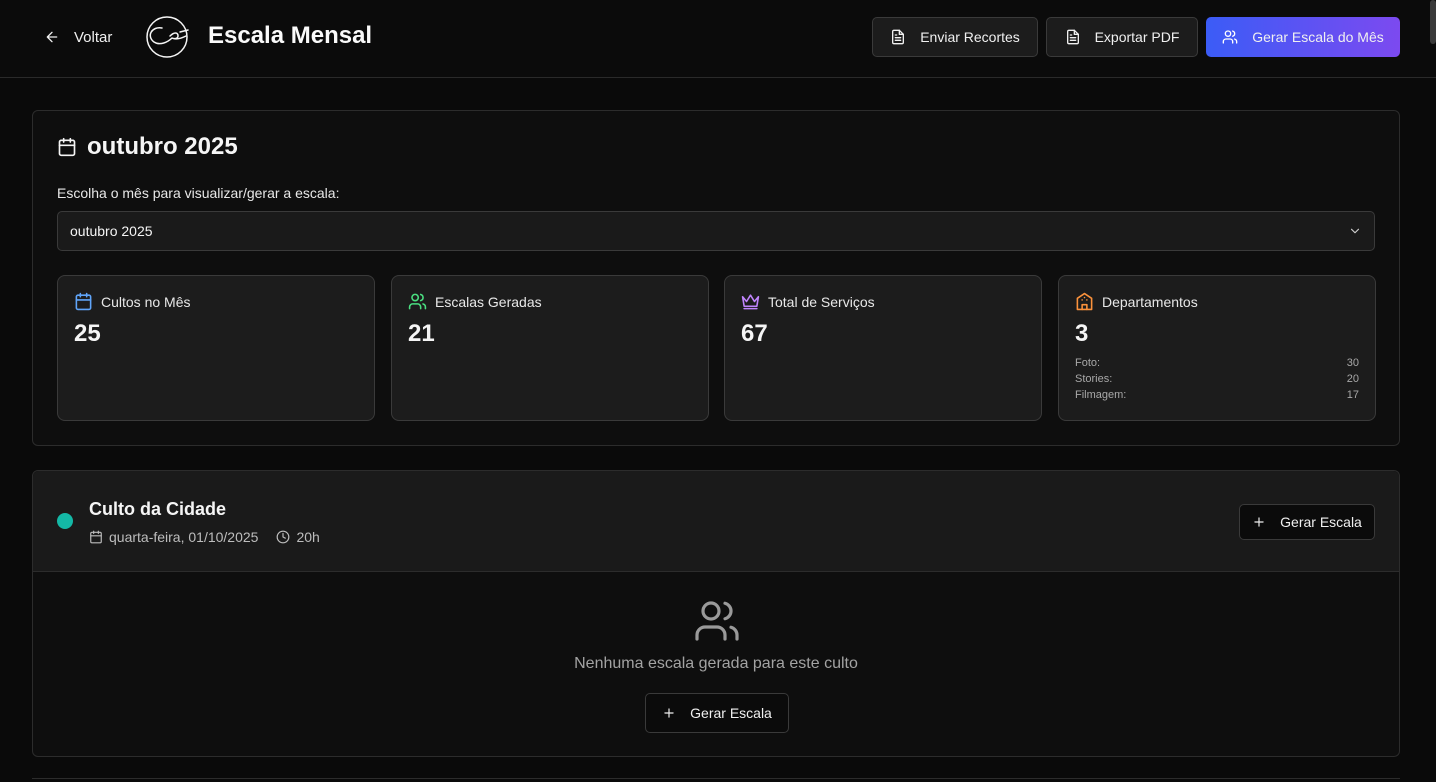 The height and width of the screenshot is (782, 1436). Describe the element at coordinates (162, 146) in the screenshot. I see `month-title: outubro 2025` at that location.